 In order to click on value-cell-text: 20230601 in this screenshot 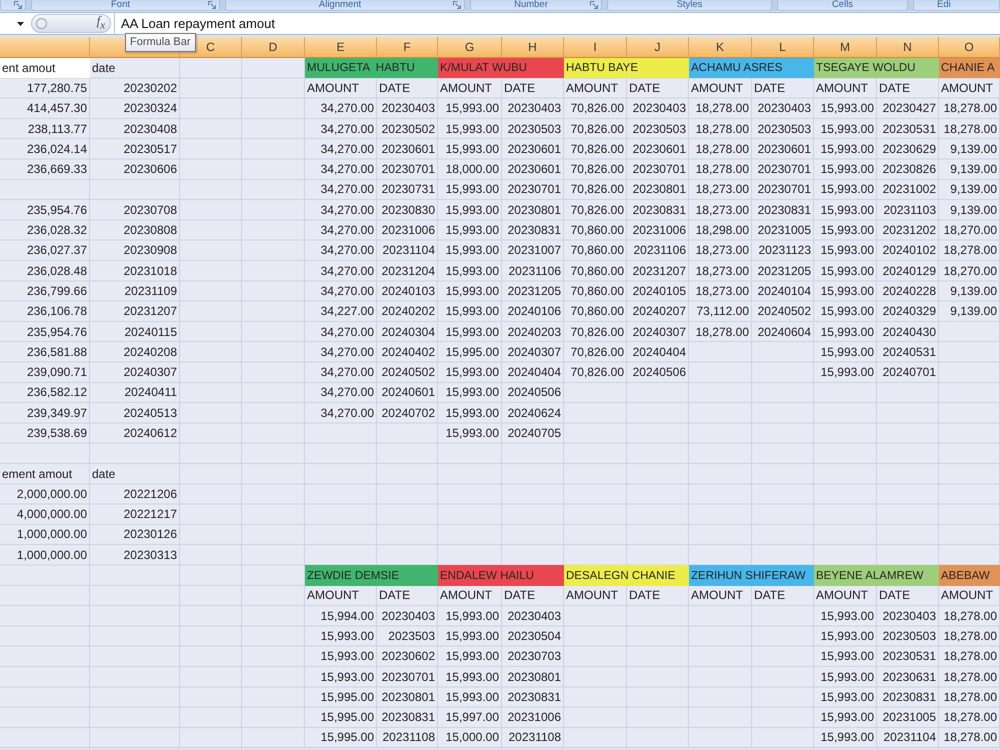, I will do `click(534, 149)`.